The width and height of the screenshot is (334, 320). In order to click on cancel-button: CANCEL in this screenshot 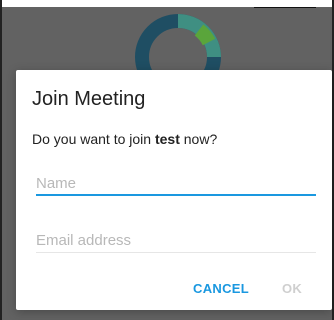, I will do `click(221, 288)`.